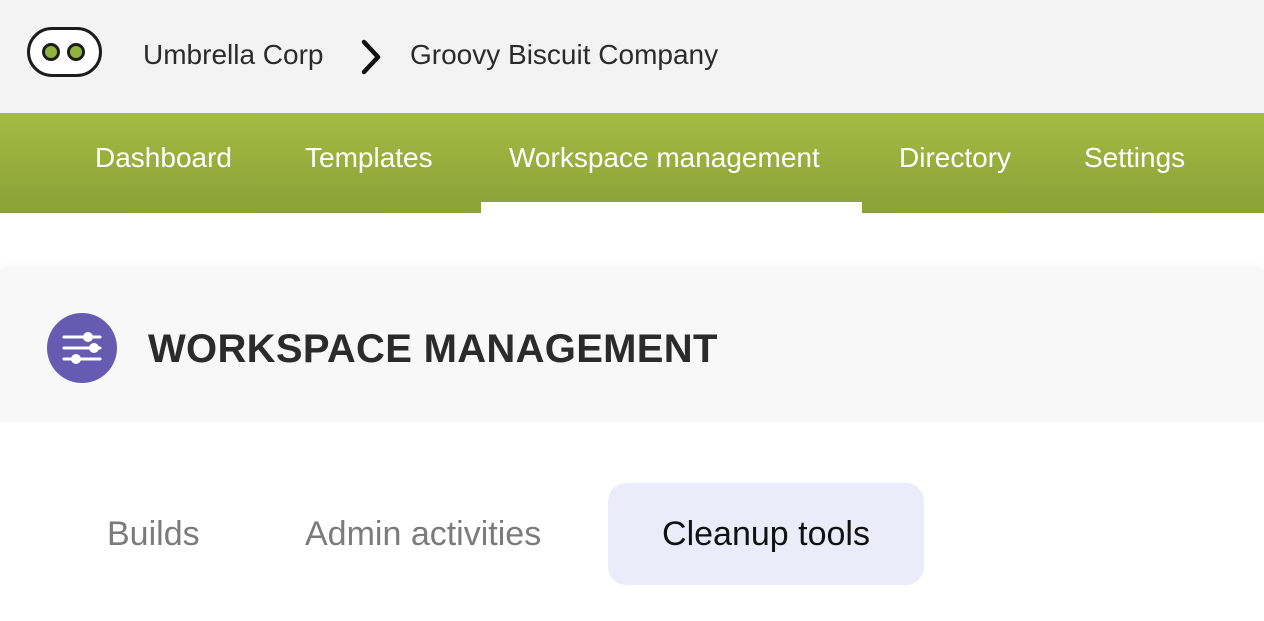  I want to click on sliders-icon, so click(82, 348).